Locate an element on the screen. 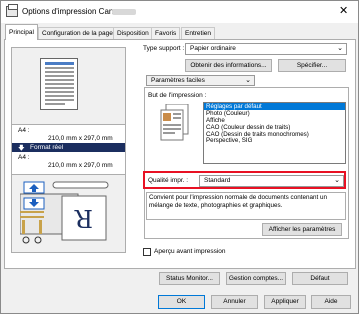 The height and width of the screenshot is (314, 359). purpose-label: But de l'impression : is located at coordinates (177, 95).